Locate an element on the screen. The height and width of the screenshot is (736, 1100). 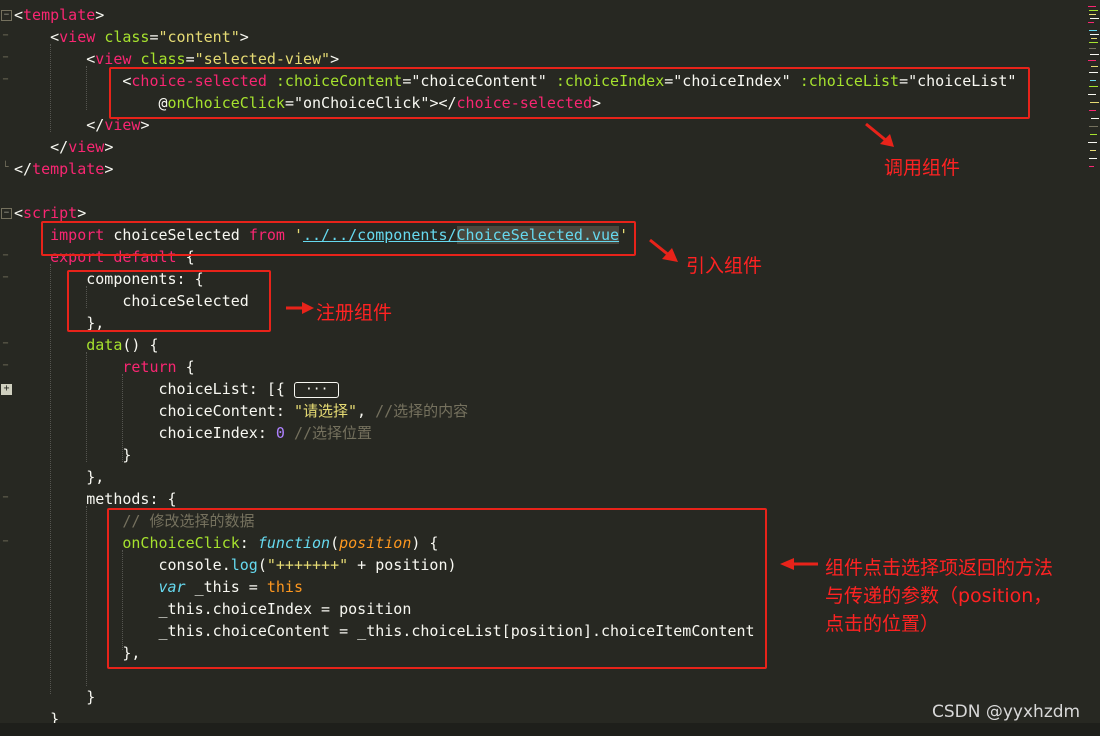
code-line: choiceList: [{ ··· is located at coordinates (177, 389).